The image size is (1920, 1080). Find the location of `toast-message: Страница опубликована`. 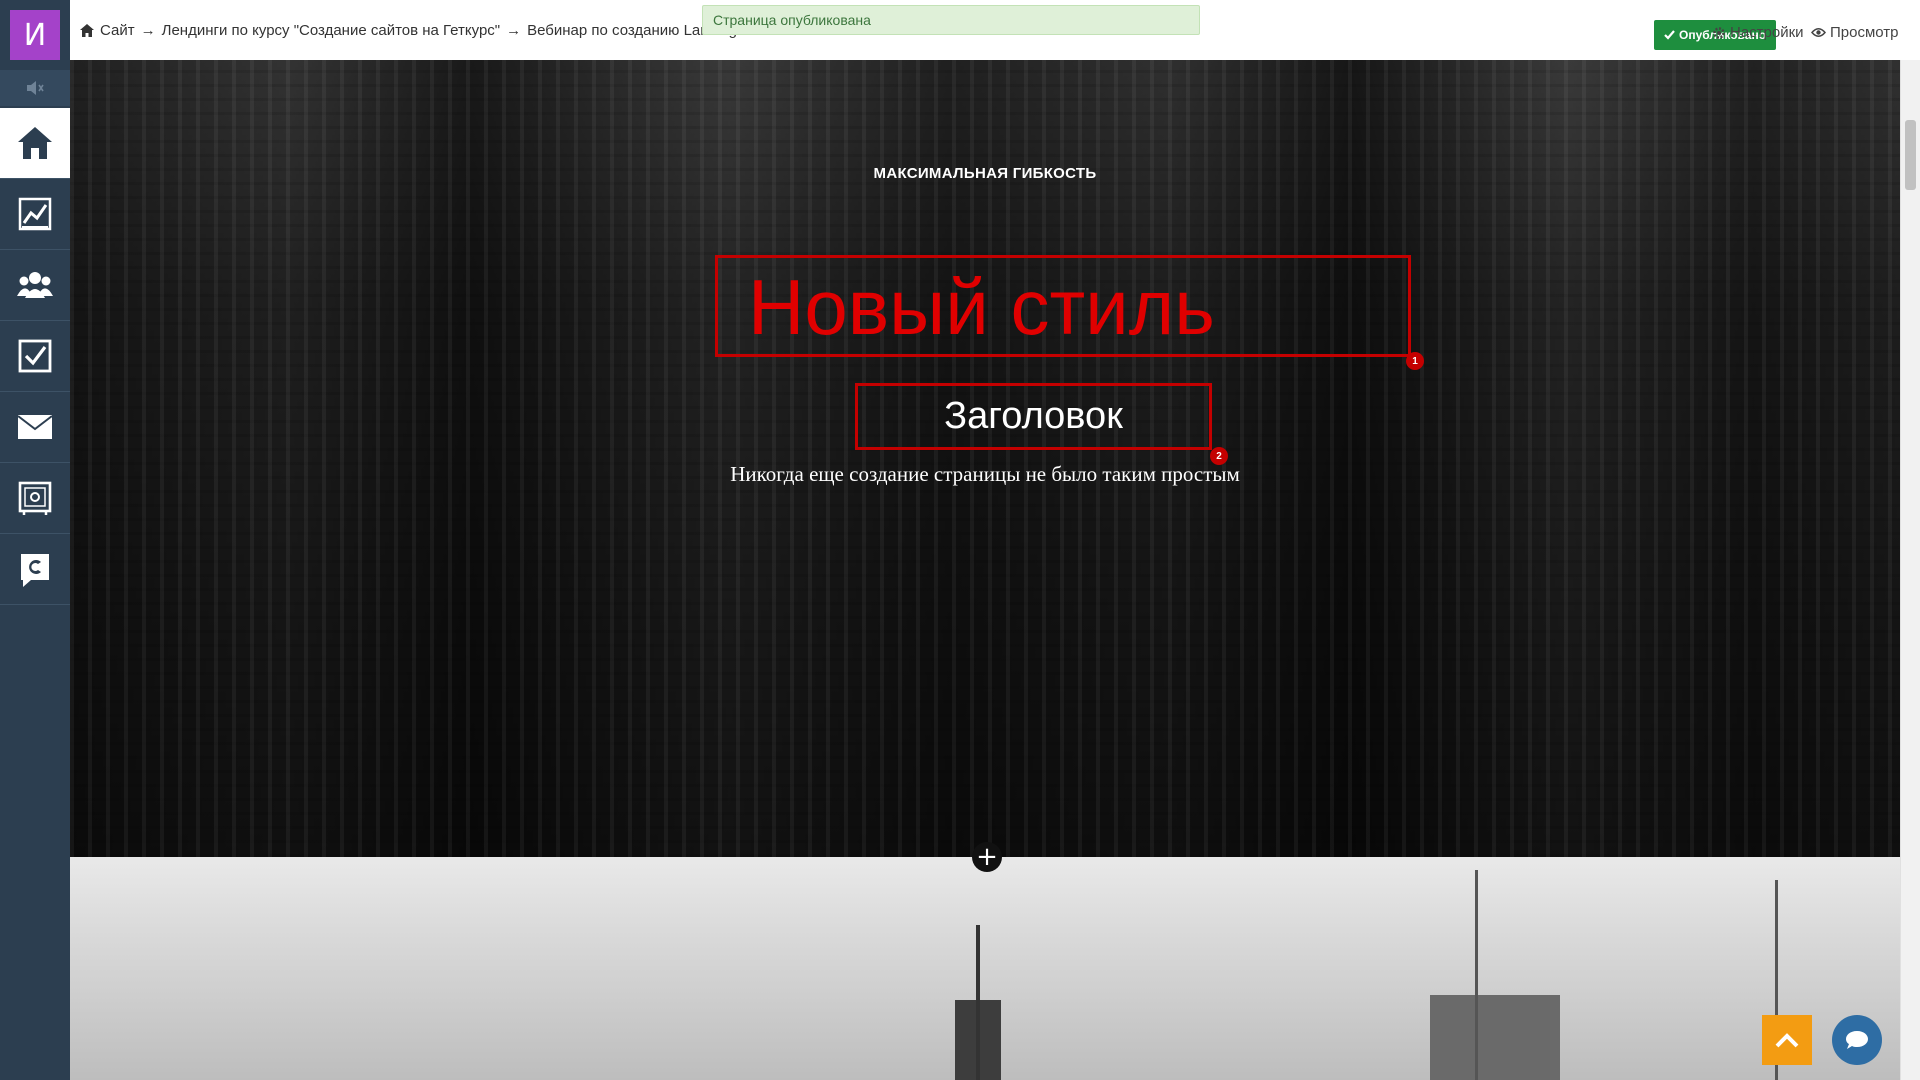

toast-message: Страница опубликована is located at coordinates (792, 20).